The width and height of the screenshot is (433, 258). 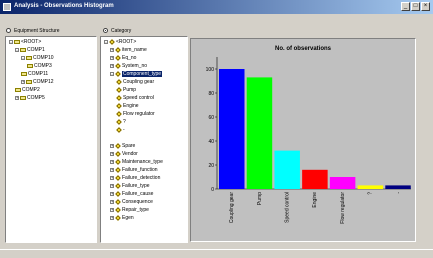 I want to click on category-tree-node: ?, so click(x=121, y=121).